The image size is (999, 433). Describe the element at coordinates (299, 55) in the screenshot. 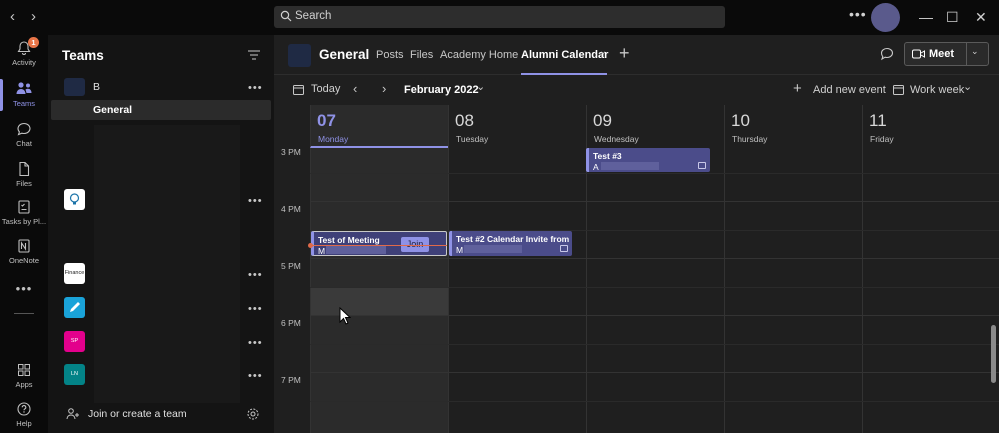

I see `channel-logo` at that location.